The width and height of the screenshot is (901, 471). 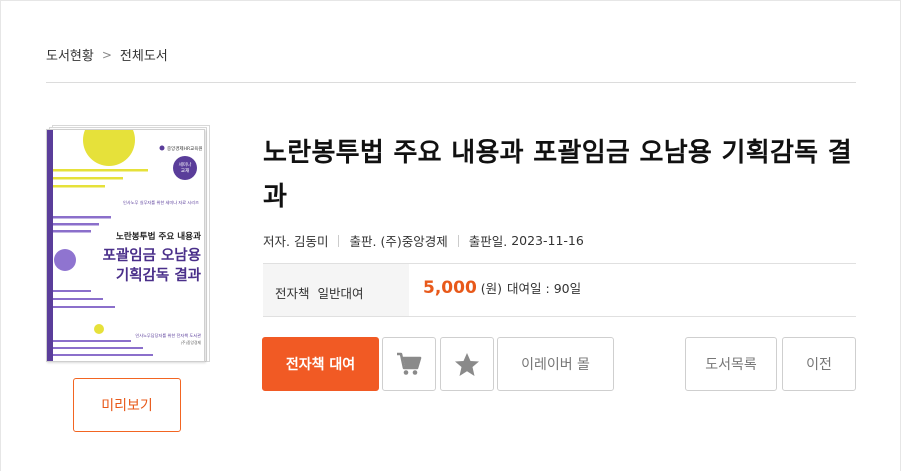 I want to click on cover-badge-line1: 세미나, so click(x=185, y=164).